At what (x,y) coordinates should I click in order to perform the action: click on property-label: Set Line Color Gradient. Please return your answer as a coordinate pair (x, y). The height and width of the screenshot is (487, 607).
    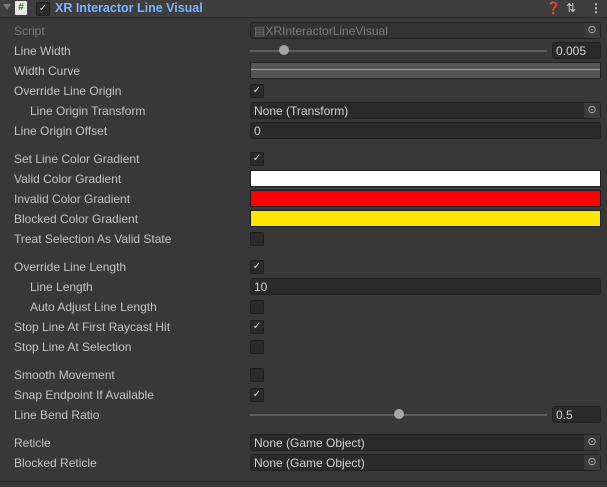
    Looking at the image, I should click on (77, 159).